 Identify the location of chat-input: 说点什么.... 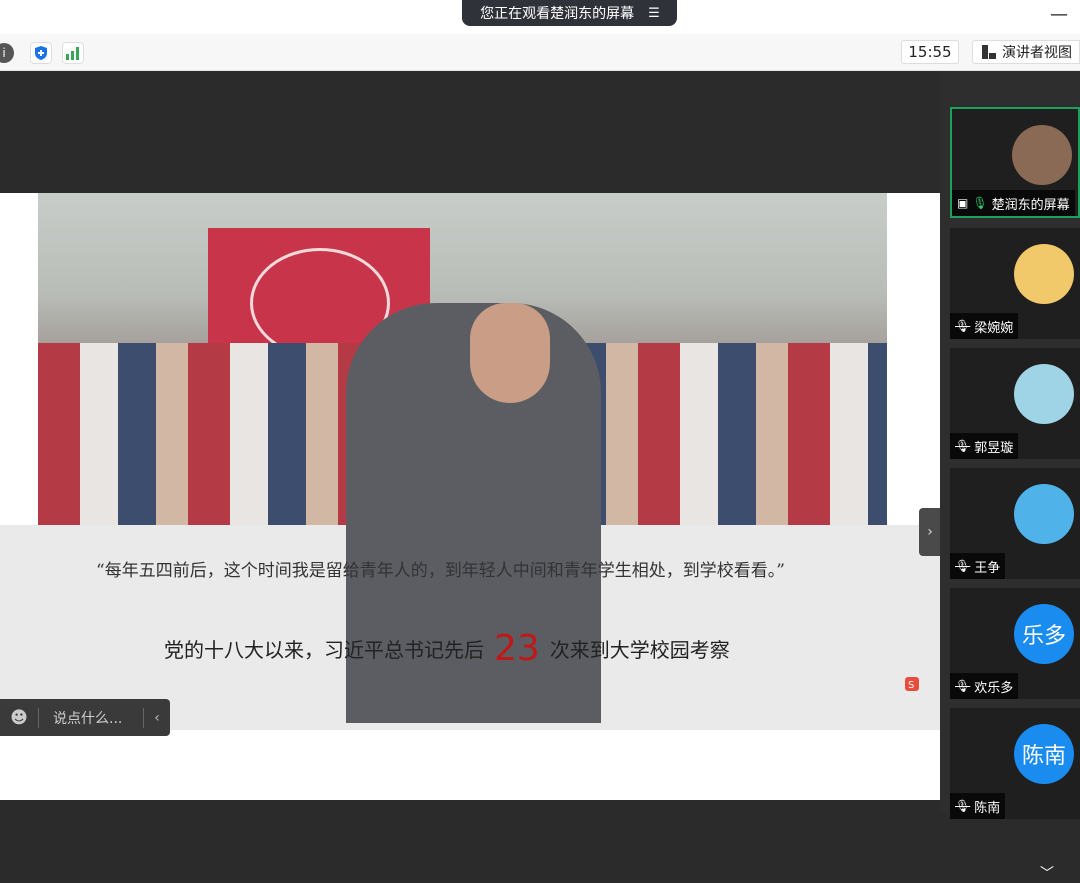
(91, 718).